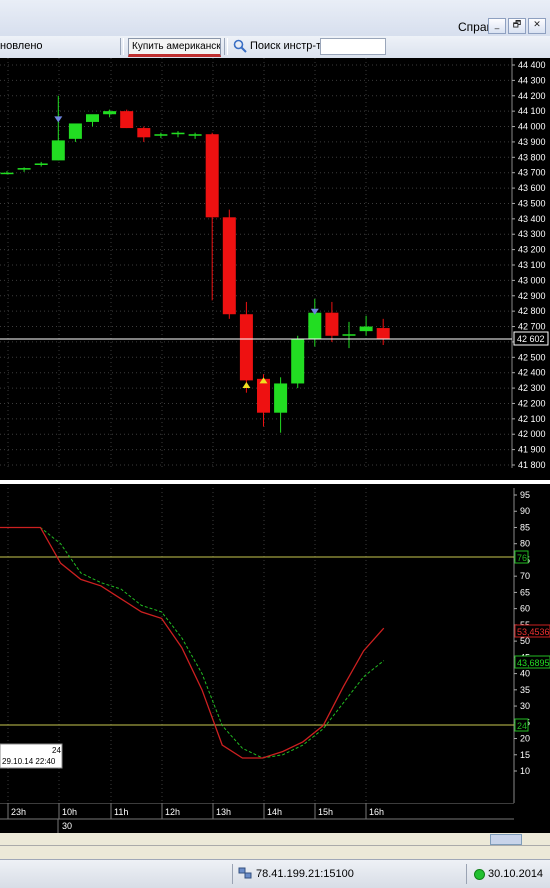  What do you see at coordinates (525, 690) in the screenshot?
I see `osc-tick-label: 35` at bounding box center [525, 690].